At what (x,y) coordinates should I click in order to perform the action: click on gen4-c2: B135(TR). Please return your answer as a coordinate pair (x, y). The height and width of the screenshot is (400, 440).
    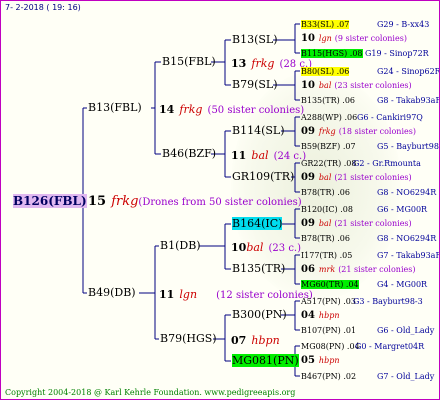
    Looking at the image, I should click on (259, 268).